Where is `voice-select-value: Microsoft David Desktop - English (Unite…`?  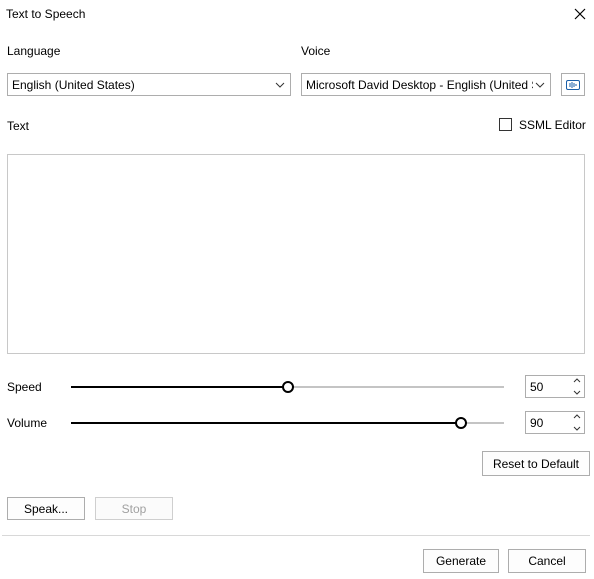
voice-select-value: Microsoft David Desktop - English (Unite… is located at coordinates (419, 84).